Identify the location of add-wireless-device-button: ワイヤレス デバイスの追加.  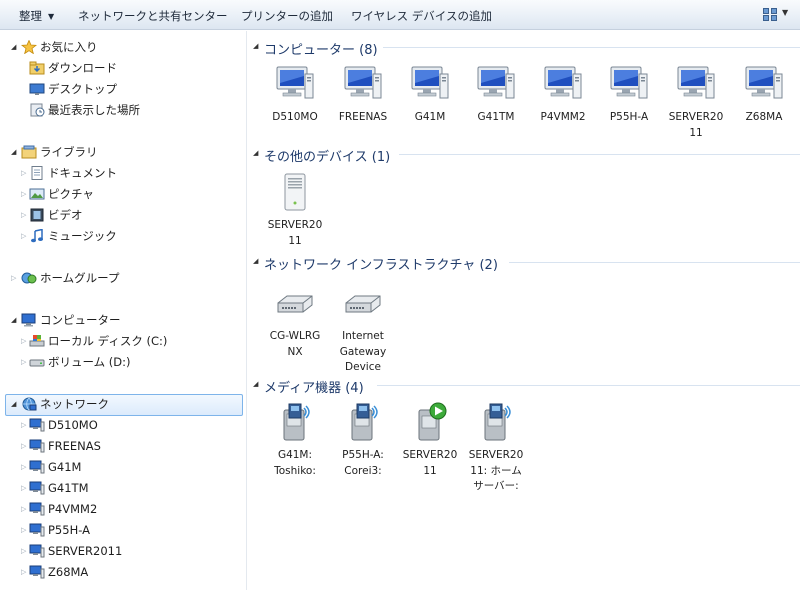
(421, 16).